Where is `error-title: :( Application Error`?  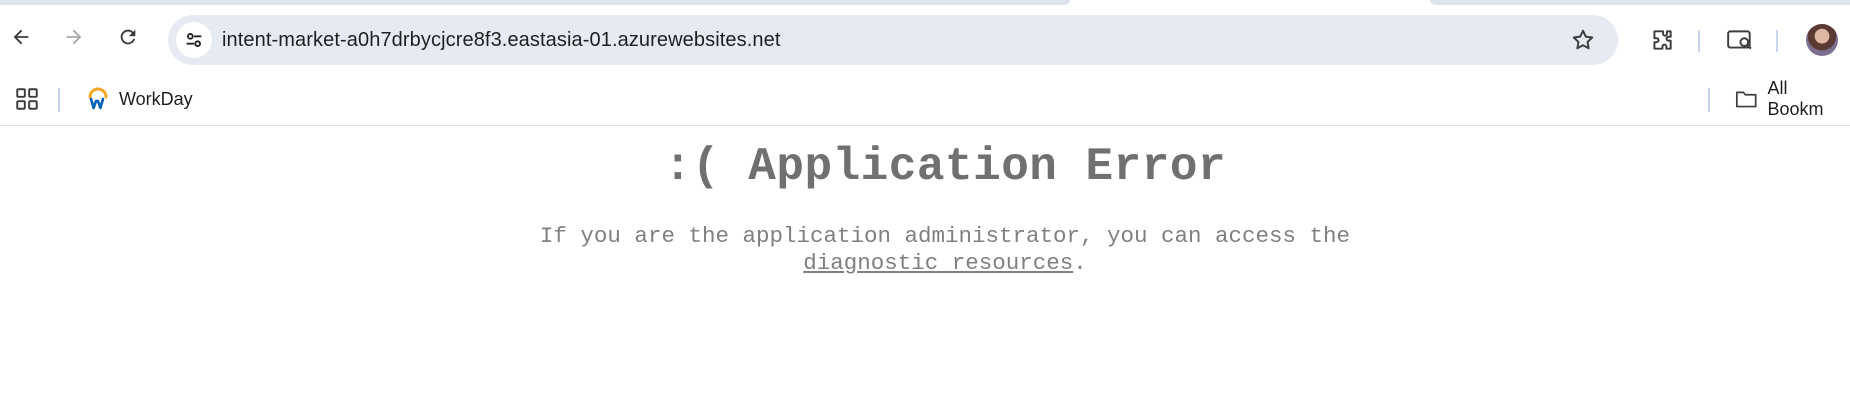
error-title: :( Application Error is located at coordinates (945, 167).